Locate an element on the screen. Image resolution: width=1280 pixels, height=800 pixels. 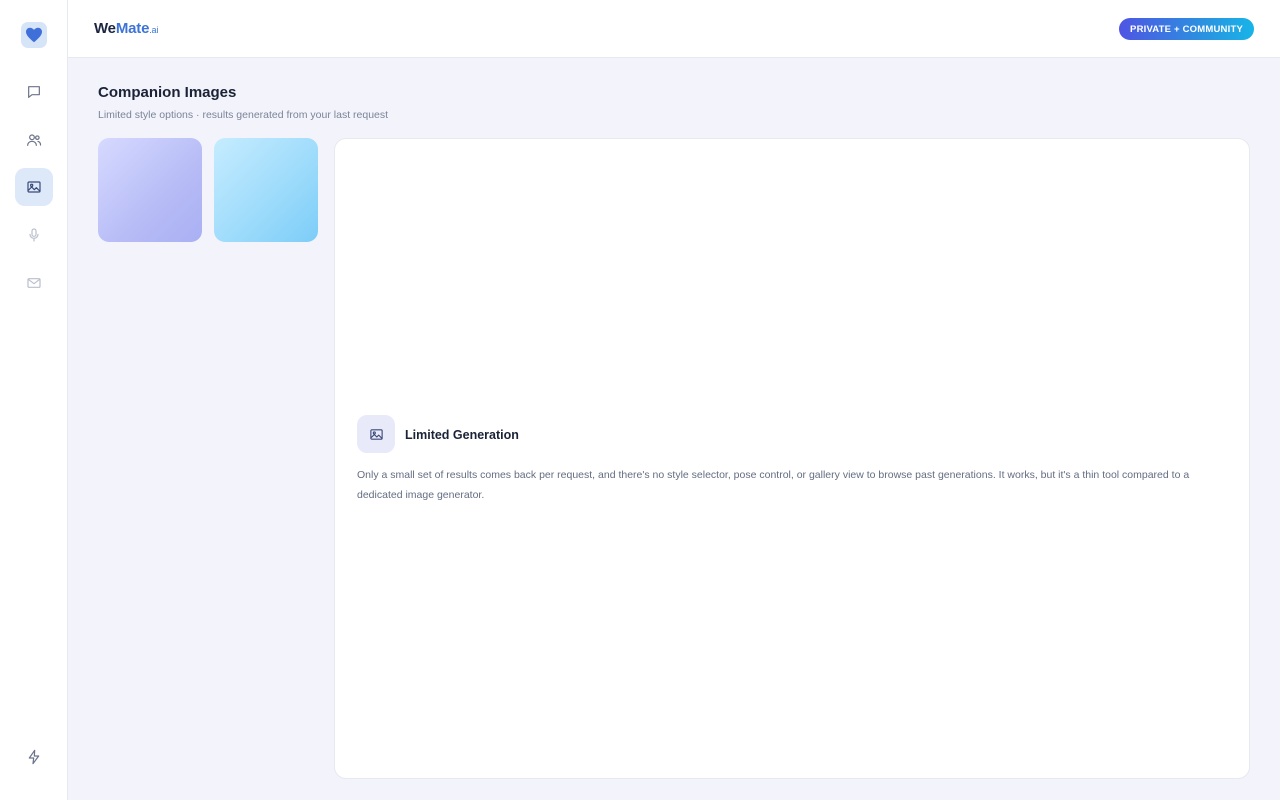
brand-domain: .ai is located at coordinates (154, 30).